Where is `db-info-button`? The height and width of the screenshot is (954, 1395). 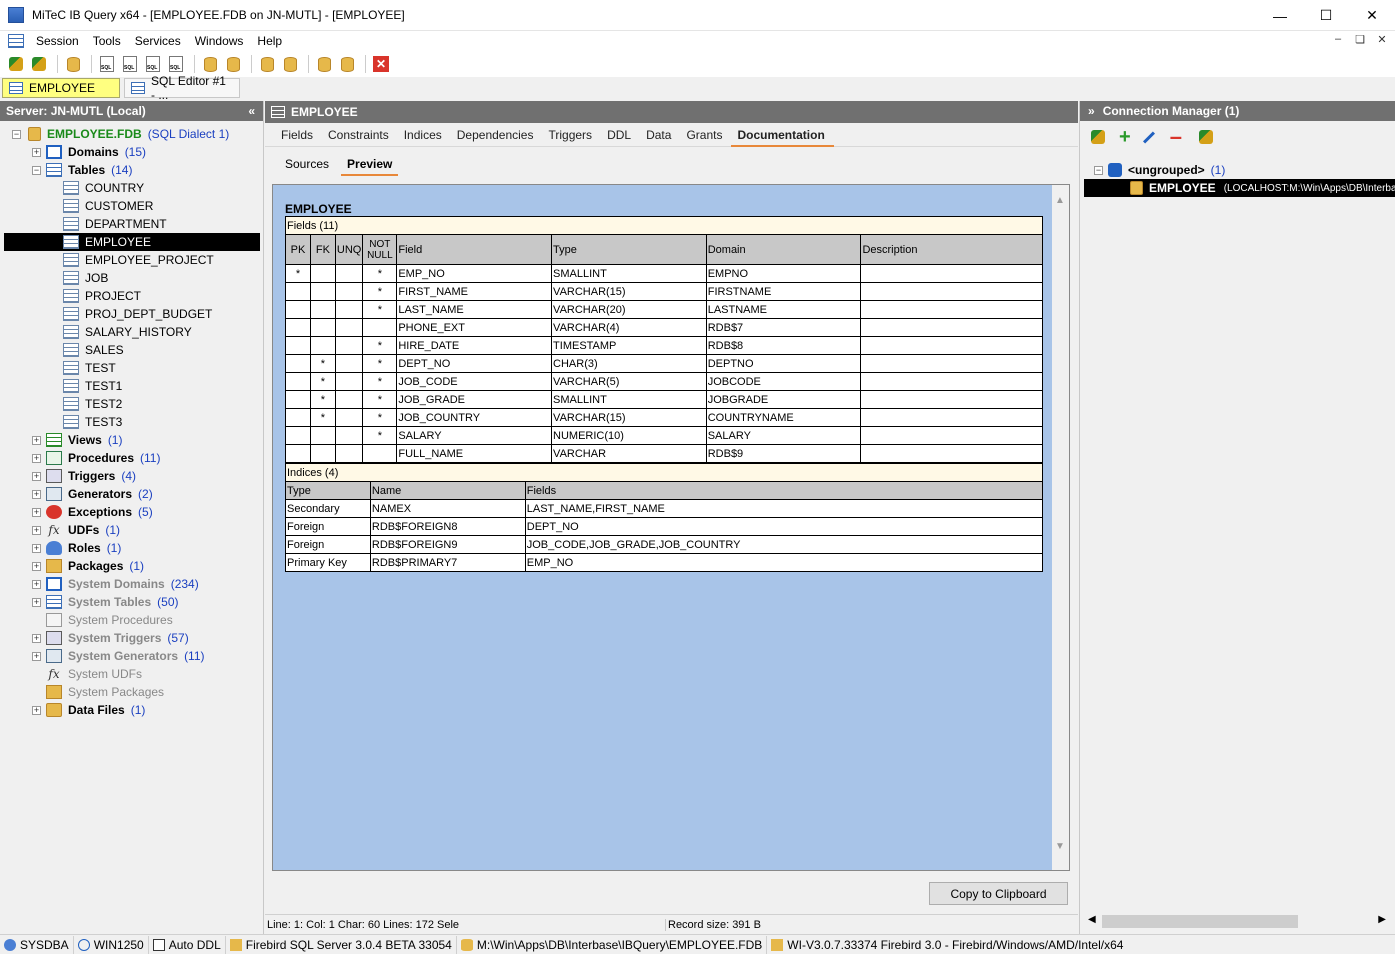
db-info-button is located at coordinates (73, 64).